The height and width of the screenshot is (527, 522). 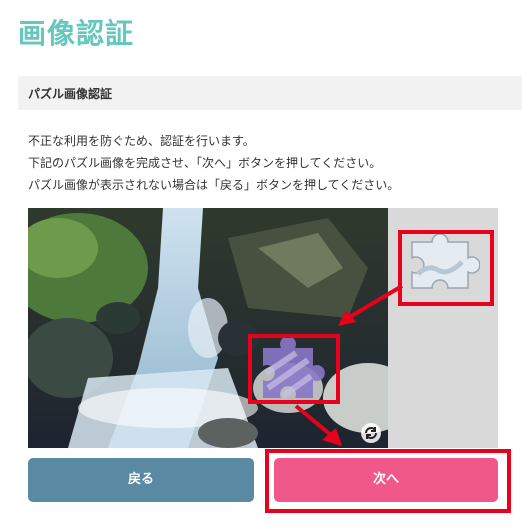 I want to click on back-button: 戻る, so click(x=141, y=480).